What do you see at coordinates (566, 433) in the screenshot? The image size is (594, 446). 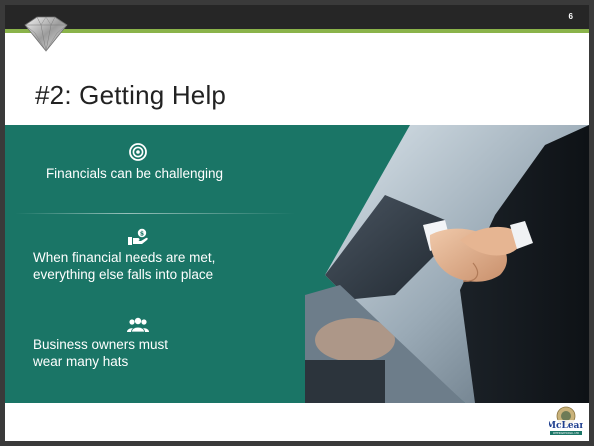 I see `svg-text: INTERNATIONAL LTD` at bounding box center [566, 433].